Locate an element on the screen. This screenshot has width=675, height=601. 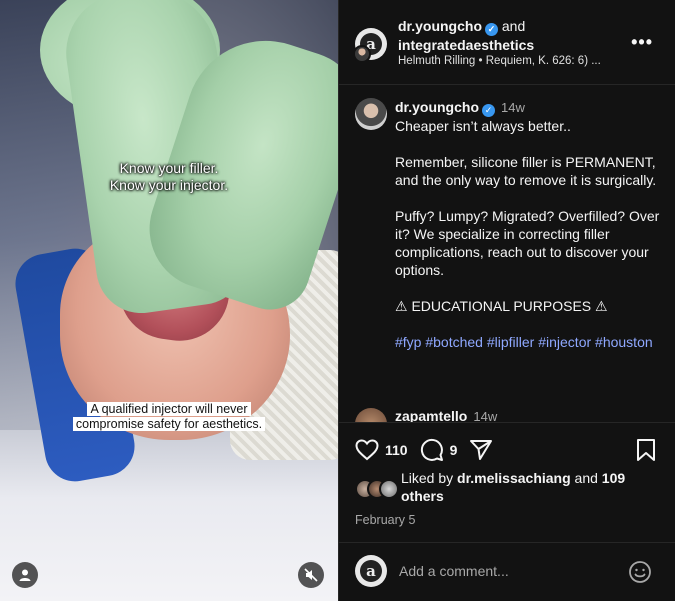
liked-by-user: dr.melissachiang is located at coordinates (514, 478).